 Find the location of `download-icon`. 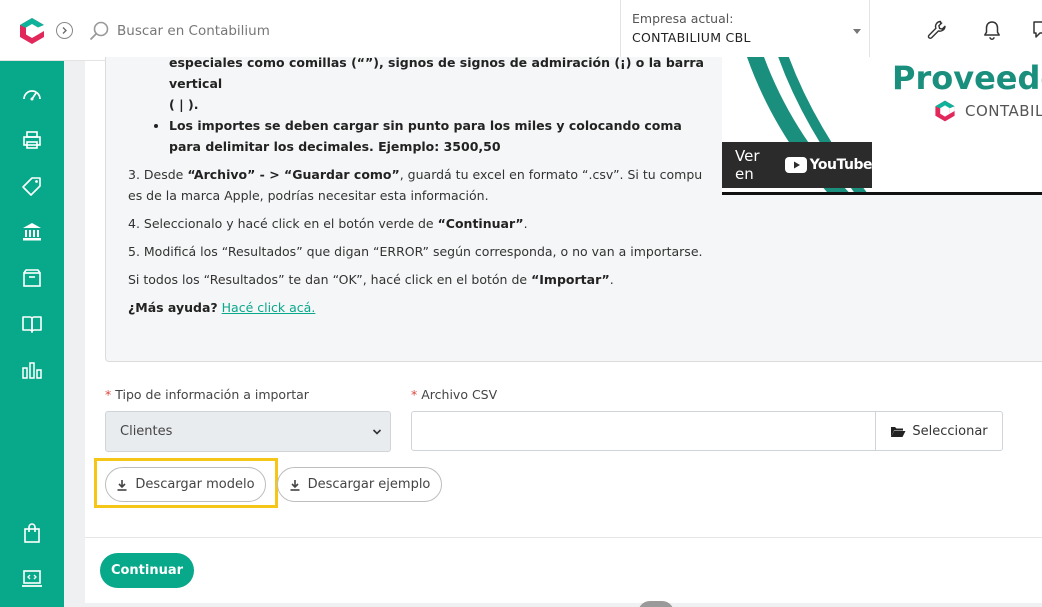

download-icon is located at coordinates (295, 485).